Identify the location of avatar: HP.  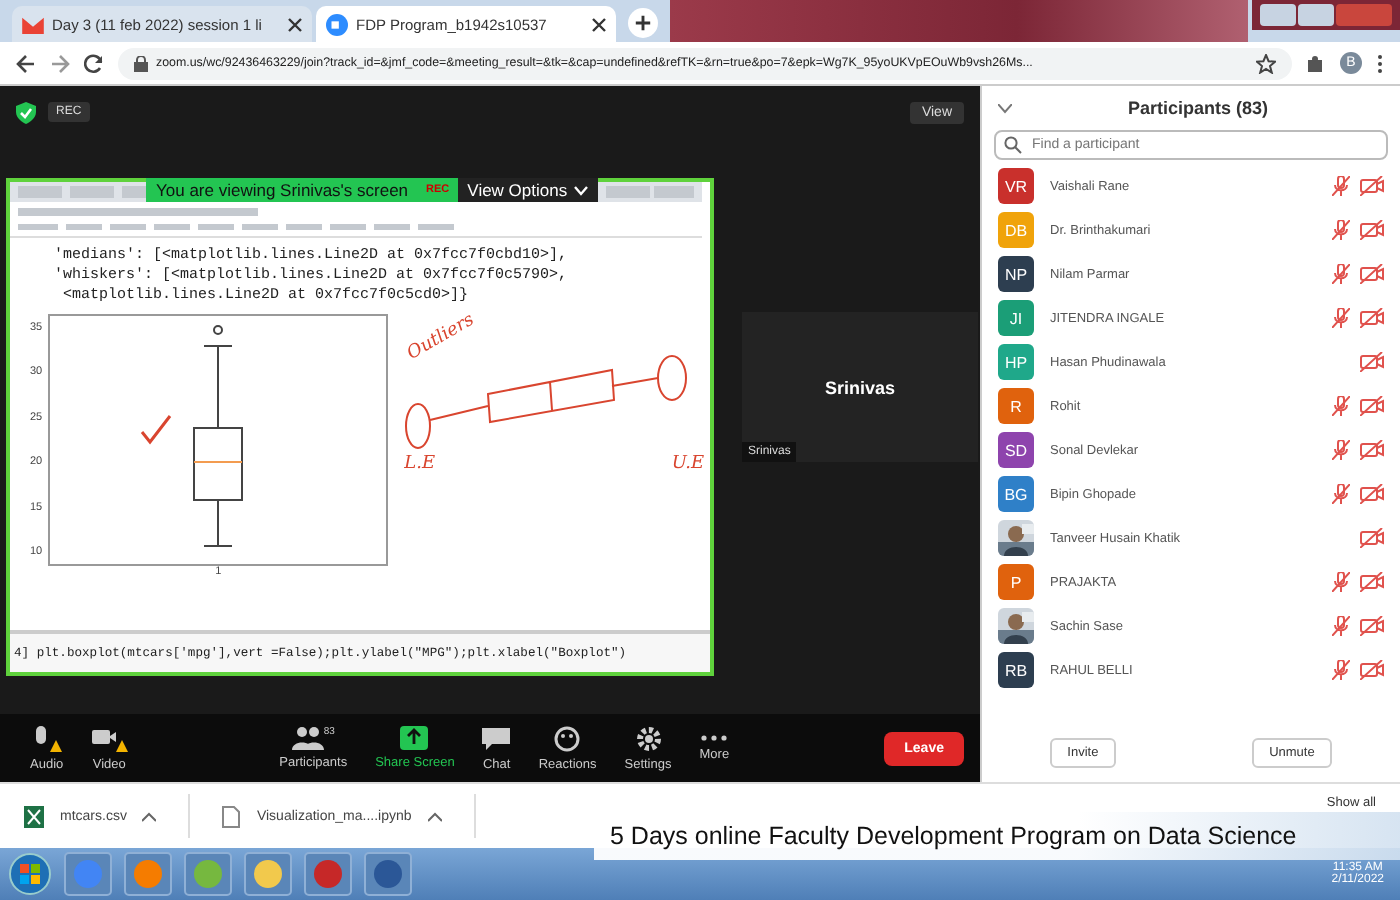
(1016, 362).